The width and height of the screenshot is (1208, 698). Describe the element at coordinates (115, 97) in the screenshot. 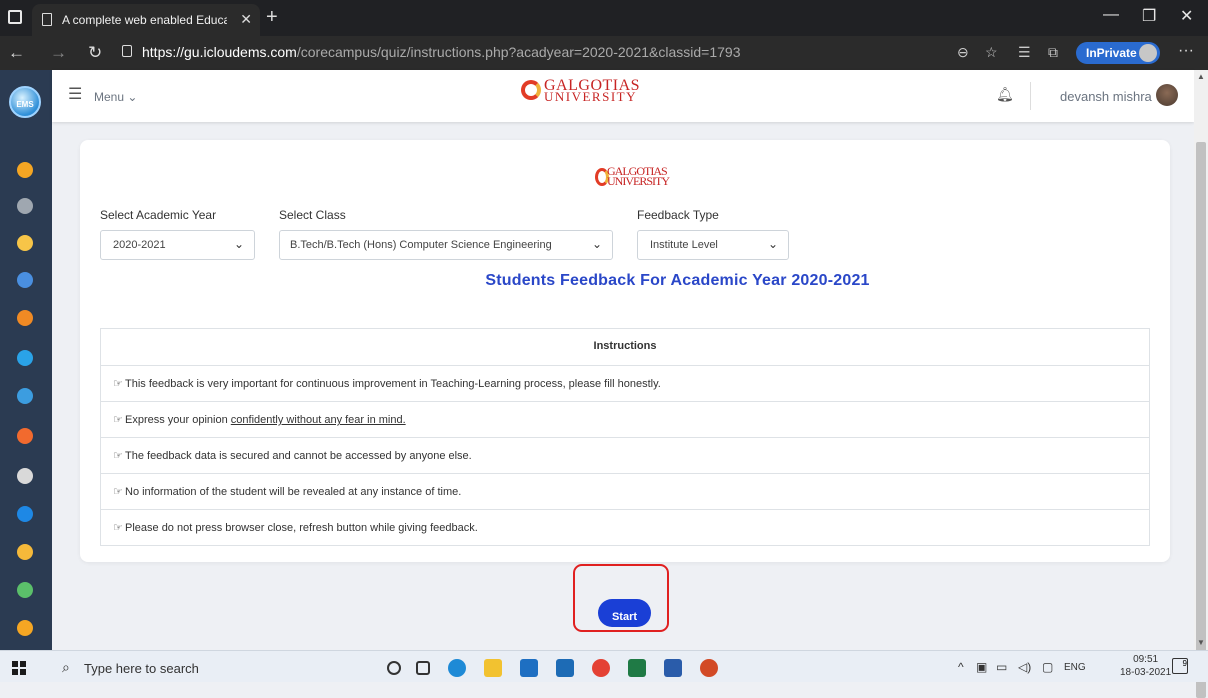

I see `menu-dropdown: Menu ⌄` at that location.